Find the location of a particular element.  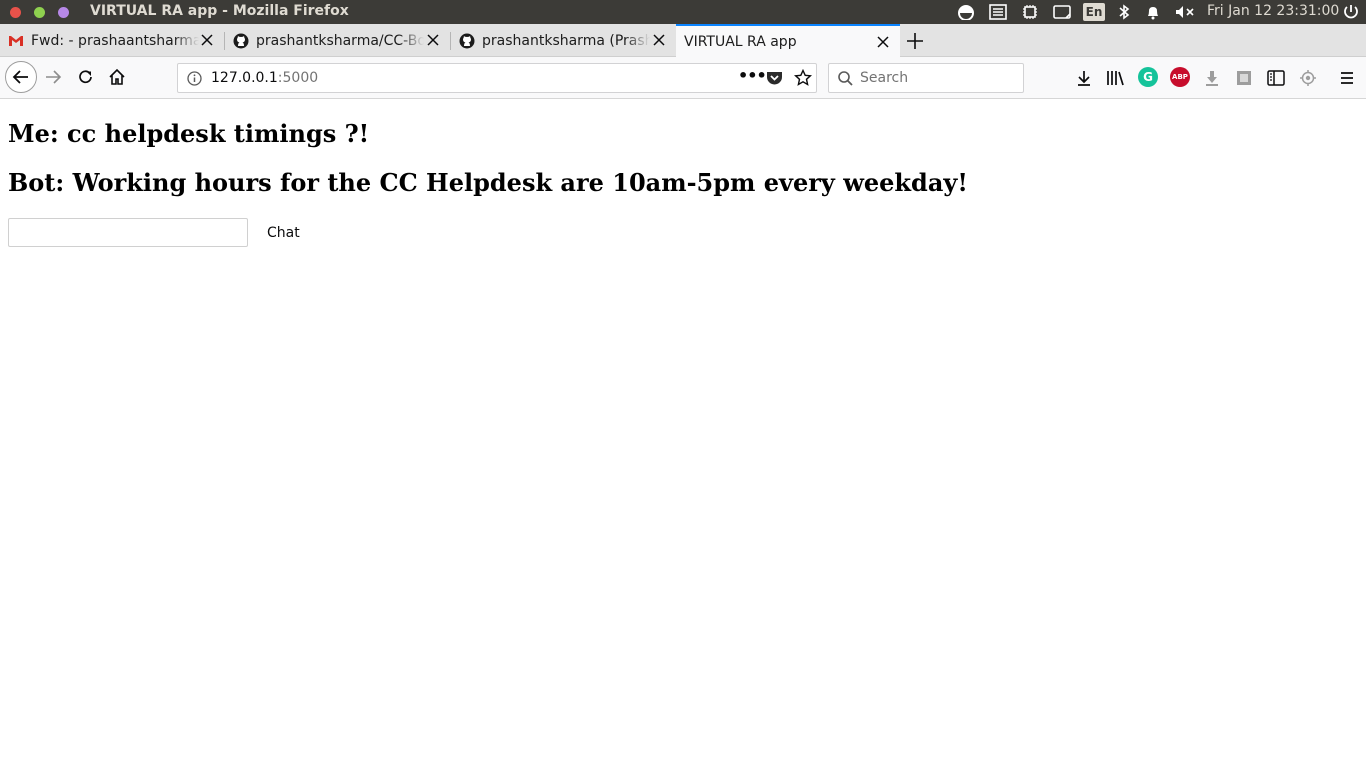

new-tab-plus-icon is located at coordinates (915, 41).